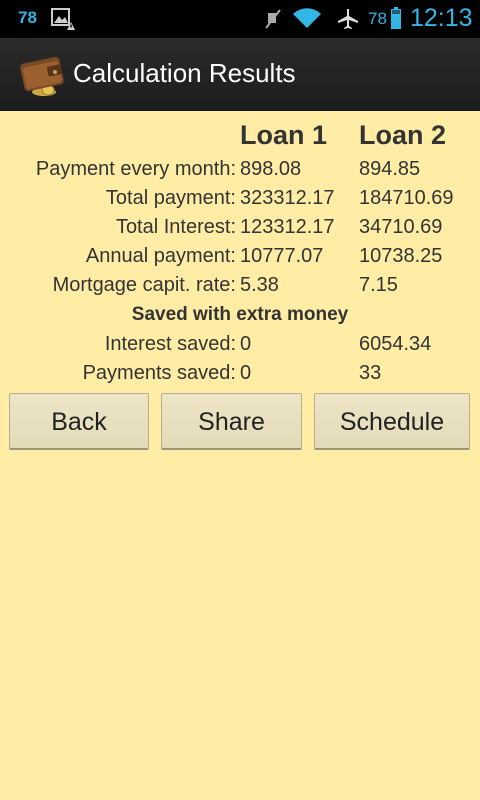 The width and height of the screenshot is (480, 800). What do you see at coordinates (240, 19) in the screenshot?
I see `status-bar: 78 78 12:13` at bounding box center [240, 19].